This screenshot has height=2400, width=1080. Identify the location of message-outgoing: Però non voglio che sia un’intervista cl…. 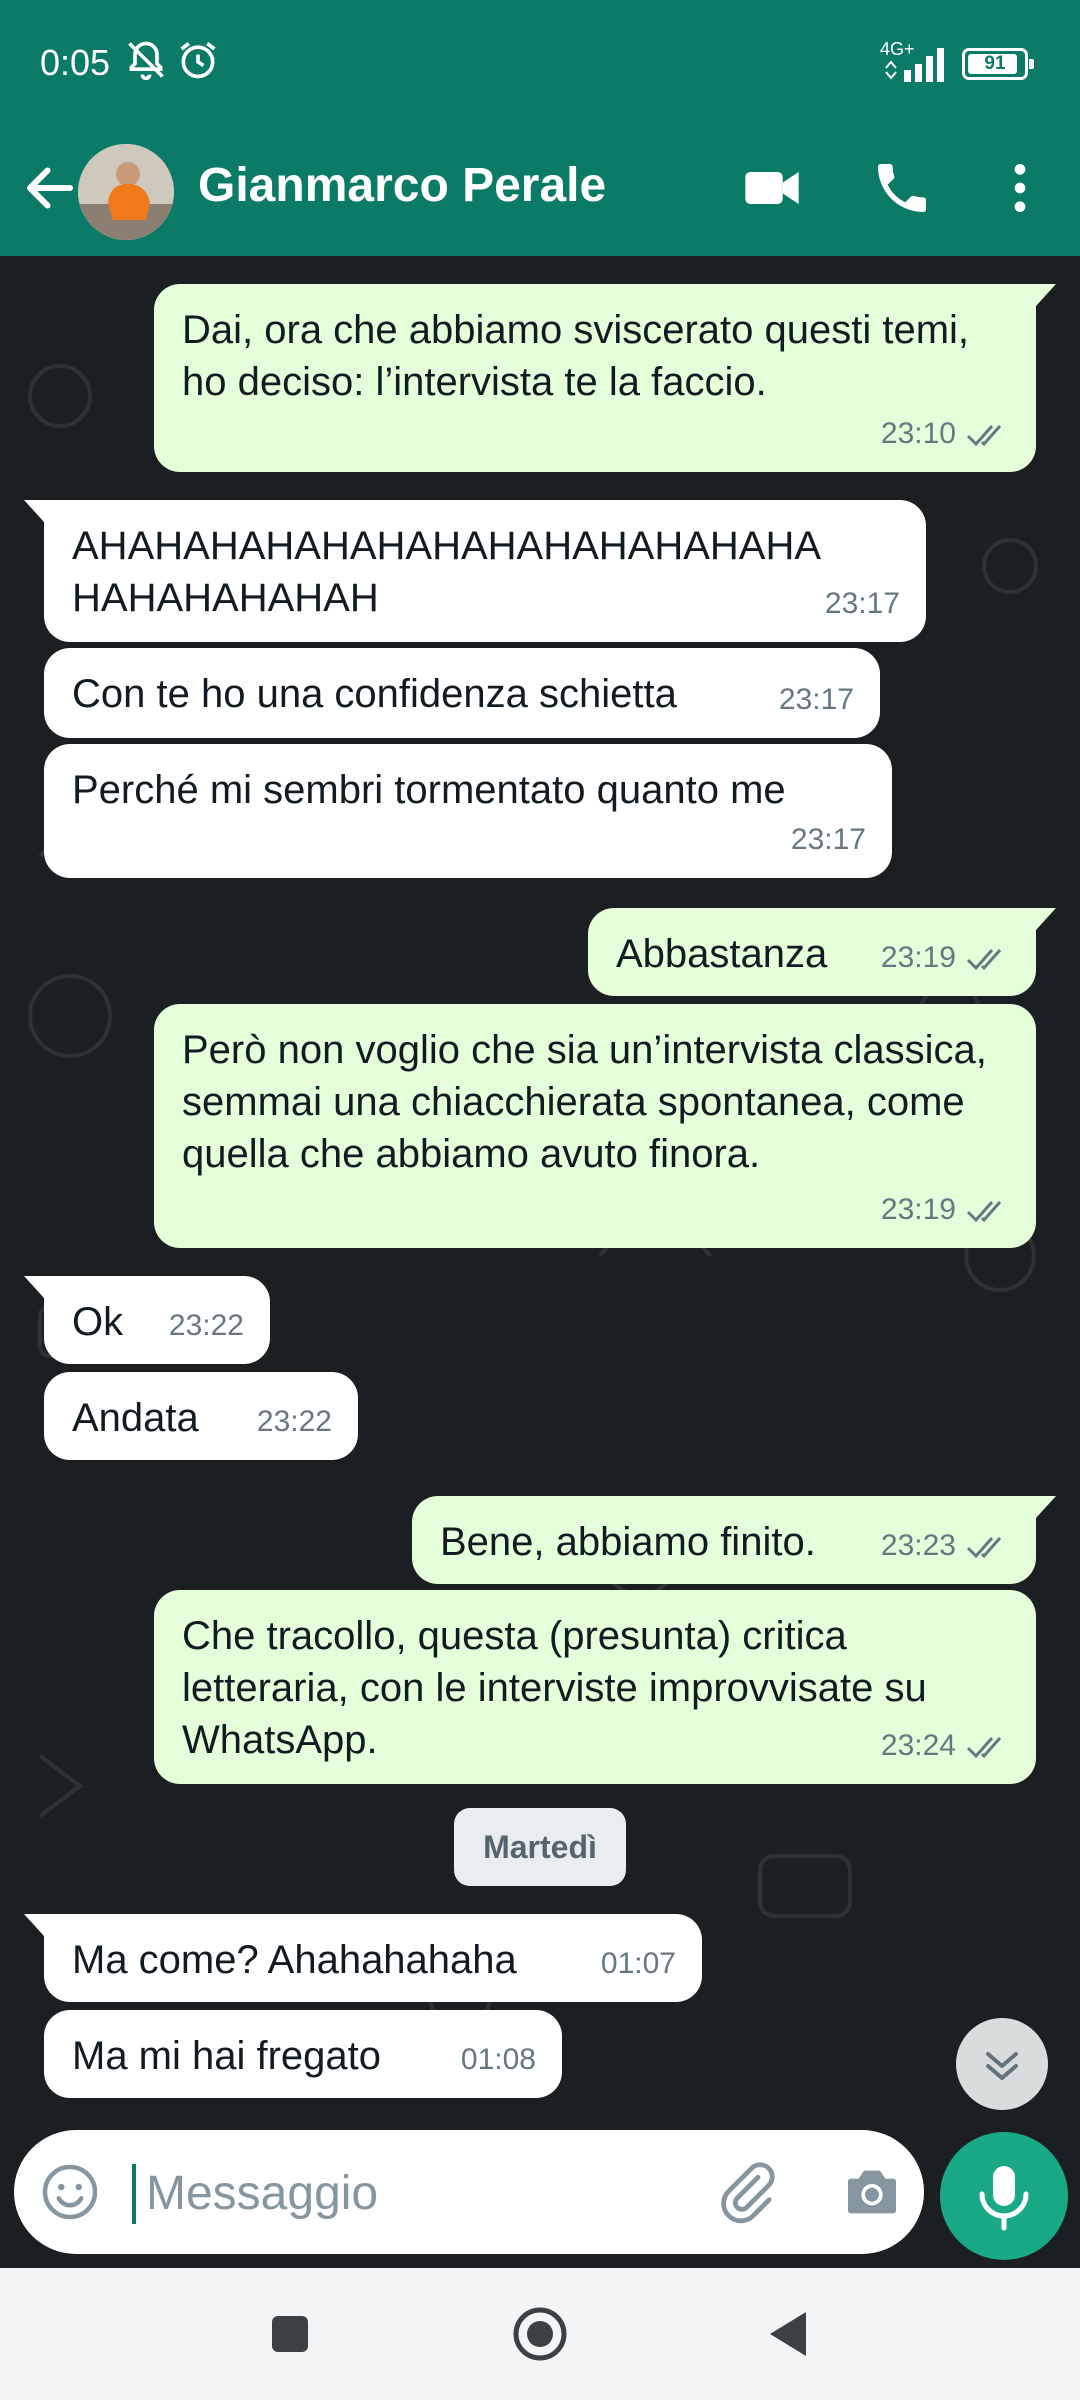
(595, 1126).